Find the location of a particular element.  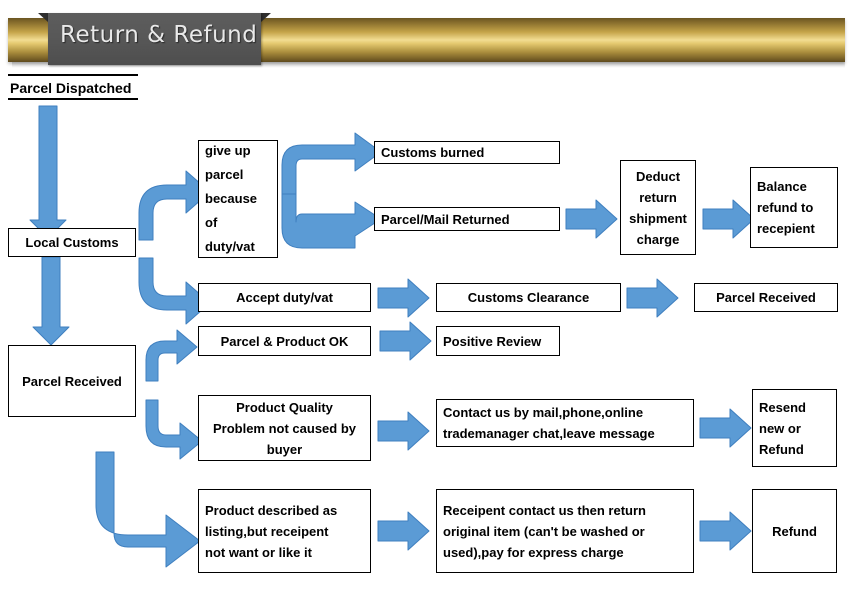

node-label: Parcel/Mail Returned is located at coordinates (445, 219).